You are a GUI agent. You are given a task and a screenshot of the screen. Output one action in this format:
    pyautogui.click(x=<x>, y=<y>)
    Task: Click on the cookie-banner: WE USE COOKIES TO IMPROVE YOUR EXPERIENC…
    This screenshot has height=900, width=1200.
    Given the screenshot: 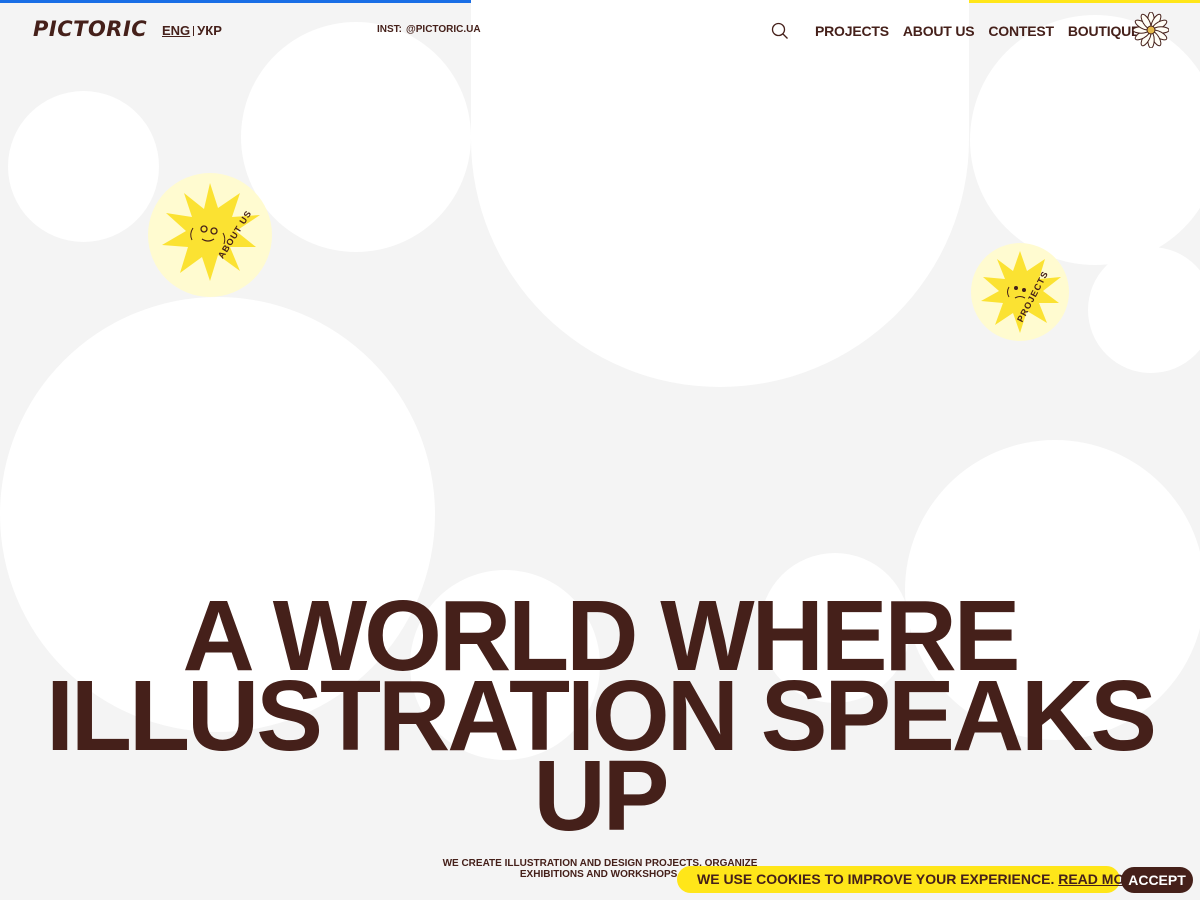 What is the action you would take?
    pyautogui.click(x=910, y=879)
    